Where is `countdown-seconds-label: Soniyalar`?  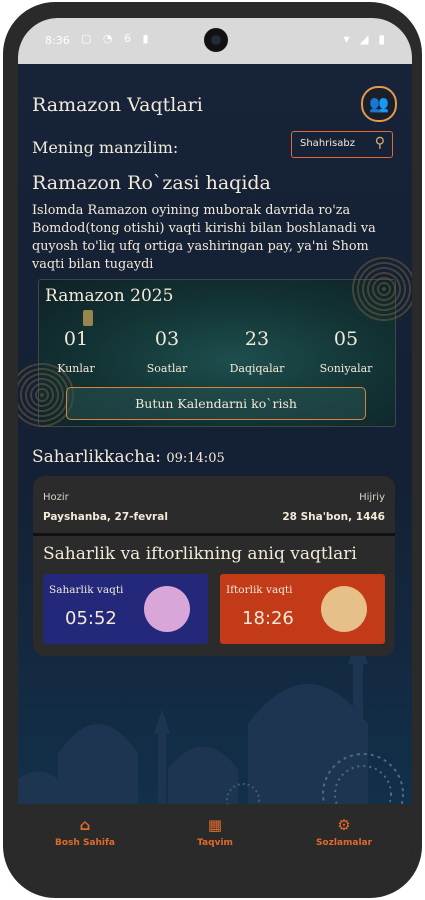 countdown-seconds-label: Soniyalar is located at coordinates (346, 368).